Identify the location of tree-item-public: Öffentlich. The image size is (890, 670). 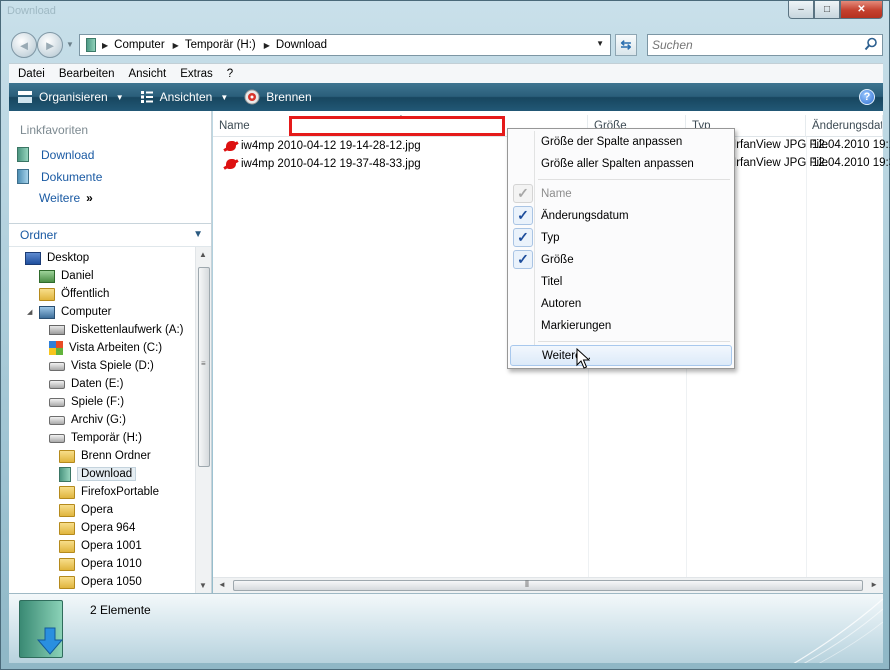
(74, 294).